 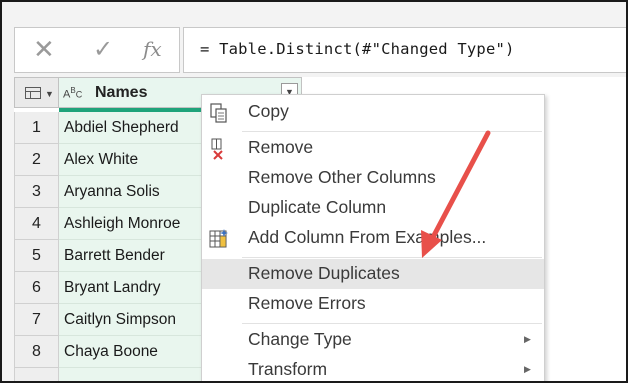 I want to click on row-number, so click(x=36, y=374).